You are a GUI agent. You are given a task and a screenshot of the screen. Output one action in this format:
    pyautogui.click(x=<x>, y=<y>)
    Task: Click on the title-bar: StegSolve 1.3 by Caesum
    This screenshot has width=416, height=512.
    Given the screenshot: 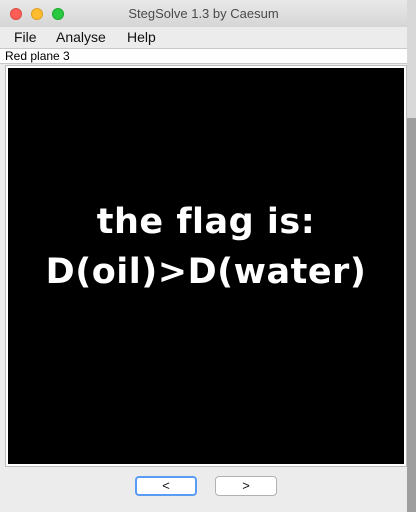 What is the action you would take?
    pyautogui.click(x=203, y=14)
    